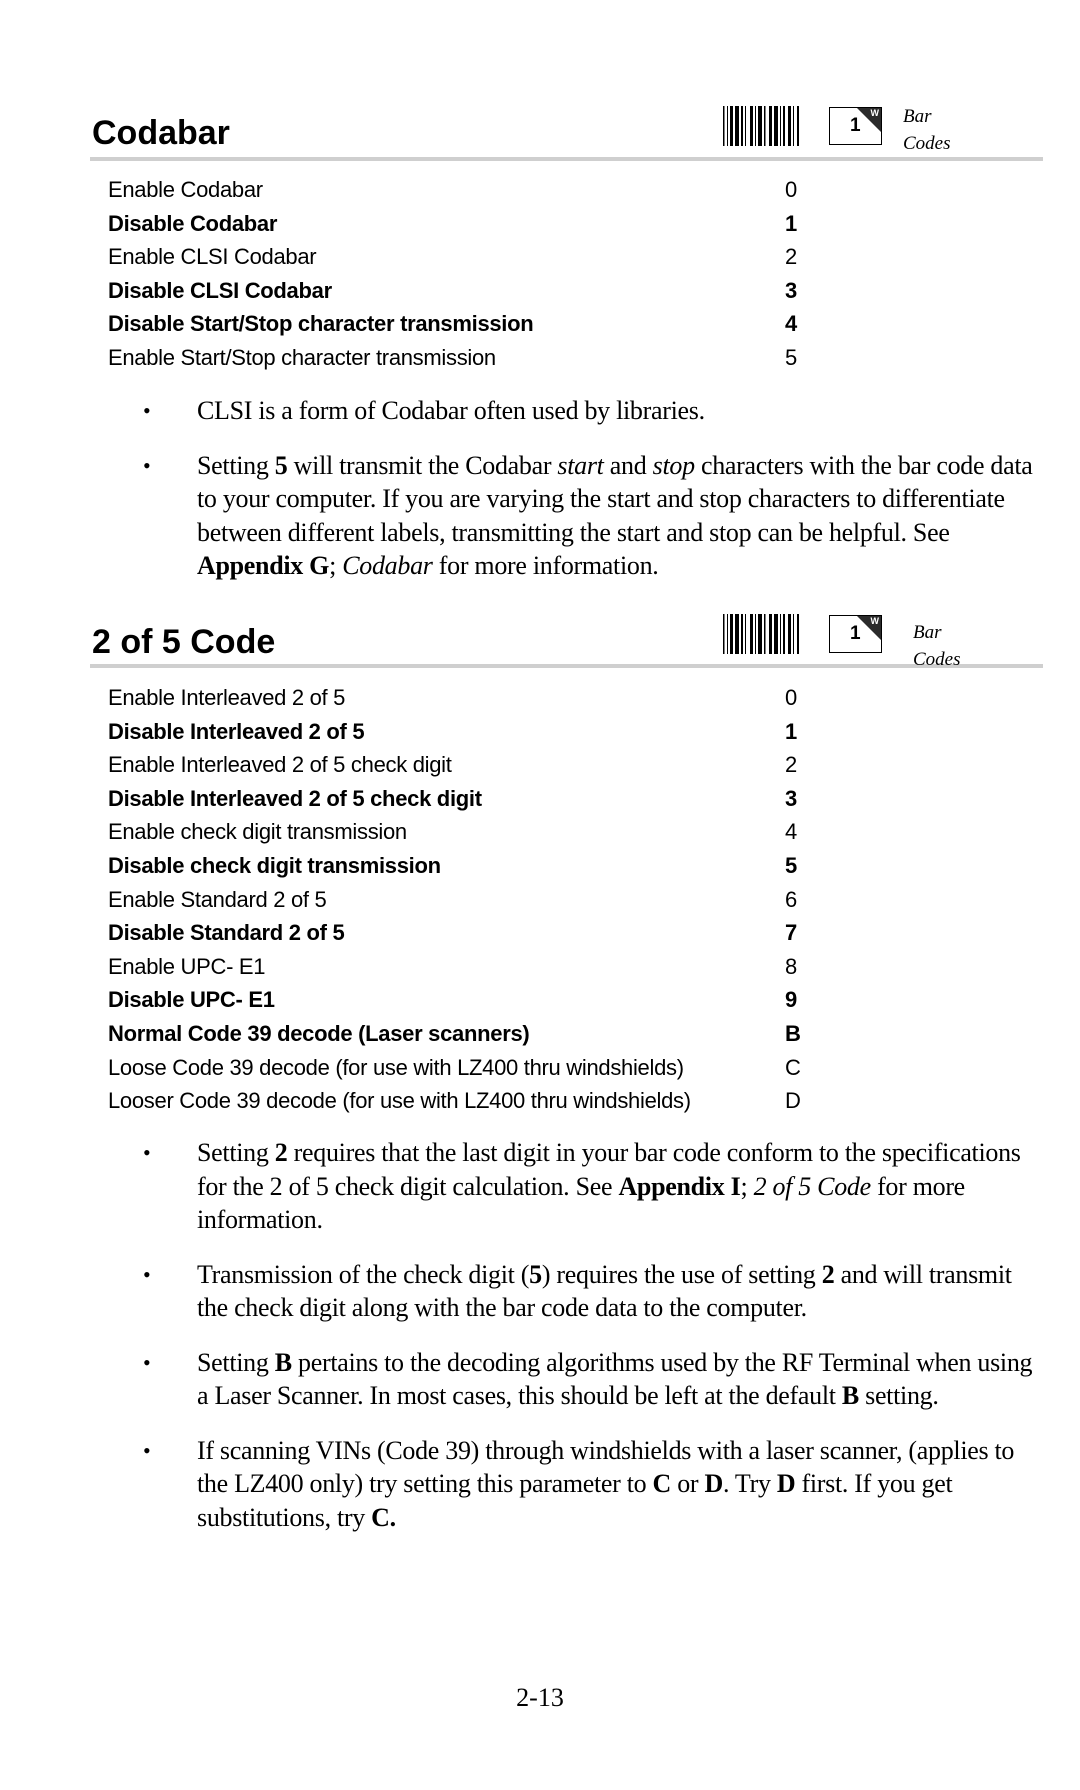 This screenshot has height=1790, width=1080. What do you see at coordinates (161, 133) in the screenshot?
I see `section-title-codabar: Codabar` at bounding box center [161, 133].